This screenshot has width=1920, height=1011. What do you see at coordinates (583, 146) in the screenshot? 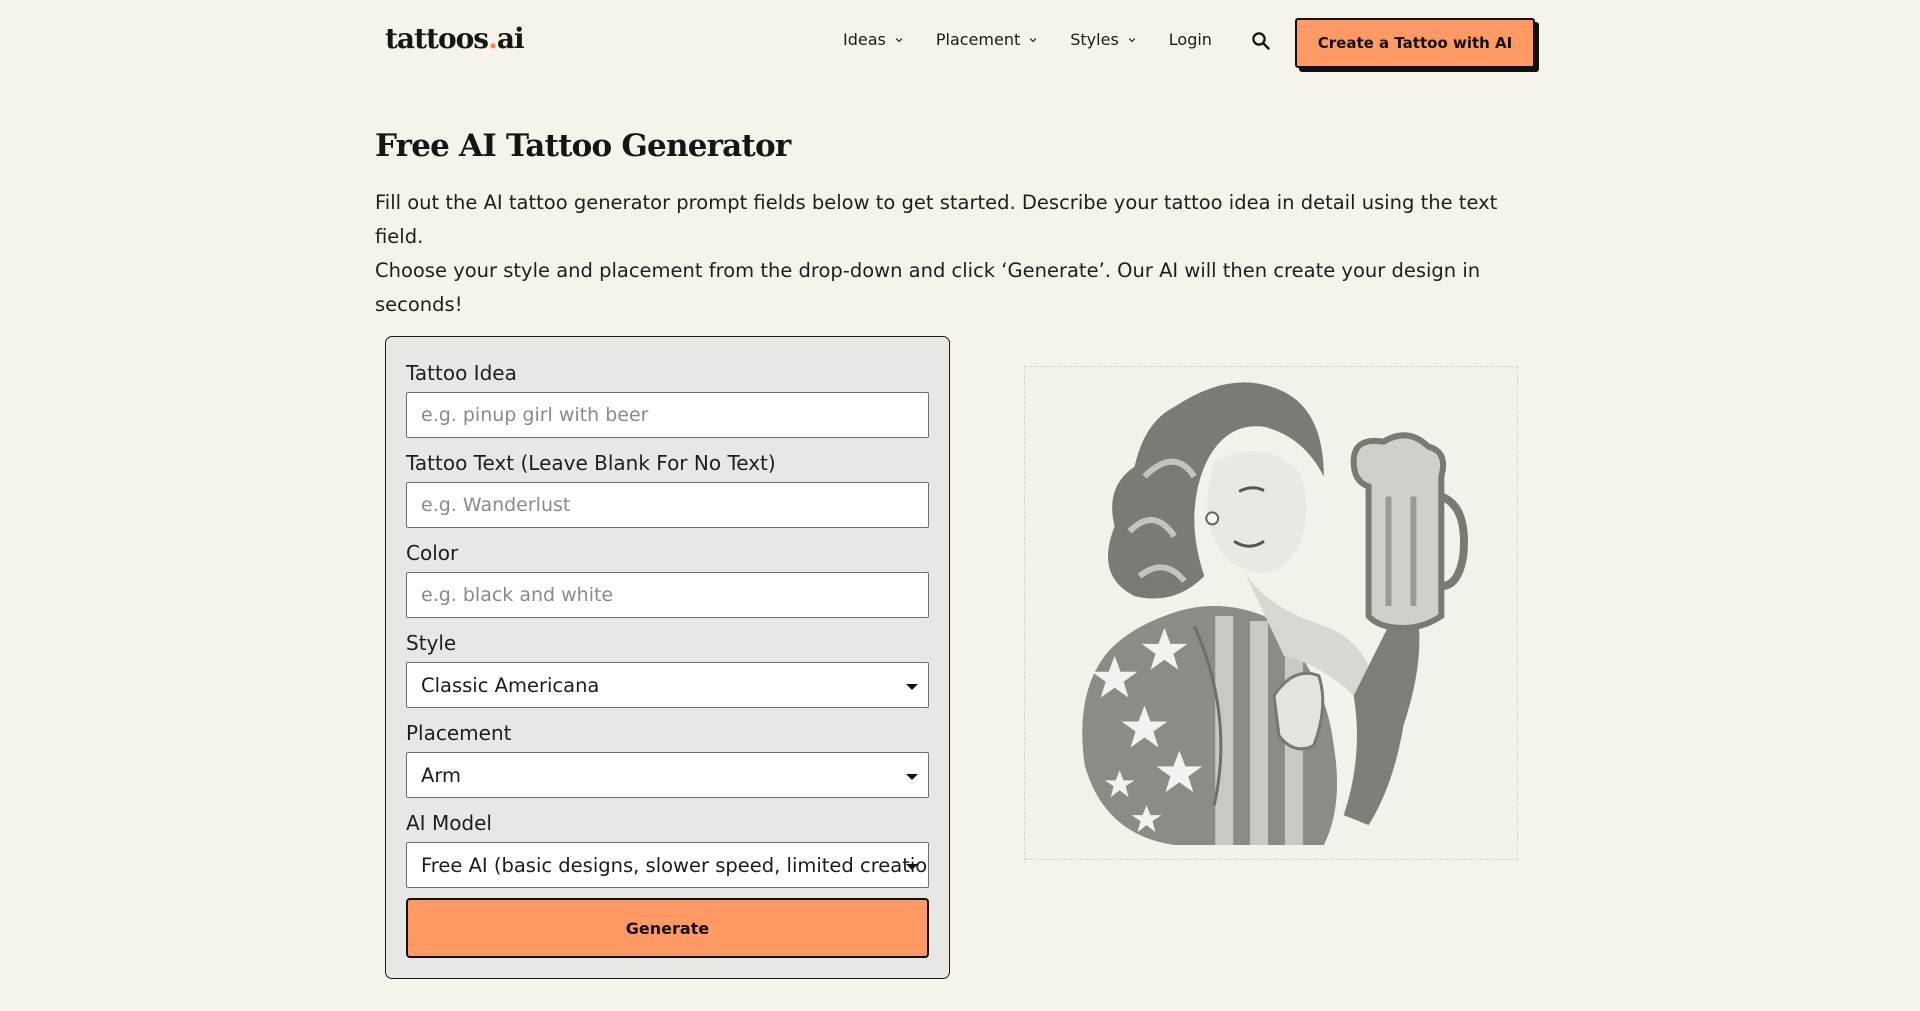
I see `page-title: Free AI Tattoo Generator` at bounding box center [583, 146].